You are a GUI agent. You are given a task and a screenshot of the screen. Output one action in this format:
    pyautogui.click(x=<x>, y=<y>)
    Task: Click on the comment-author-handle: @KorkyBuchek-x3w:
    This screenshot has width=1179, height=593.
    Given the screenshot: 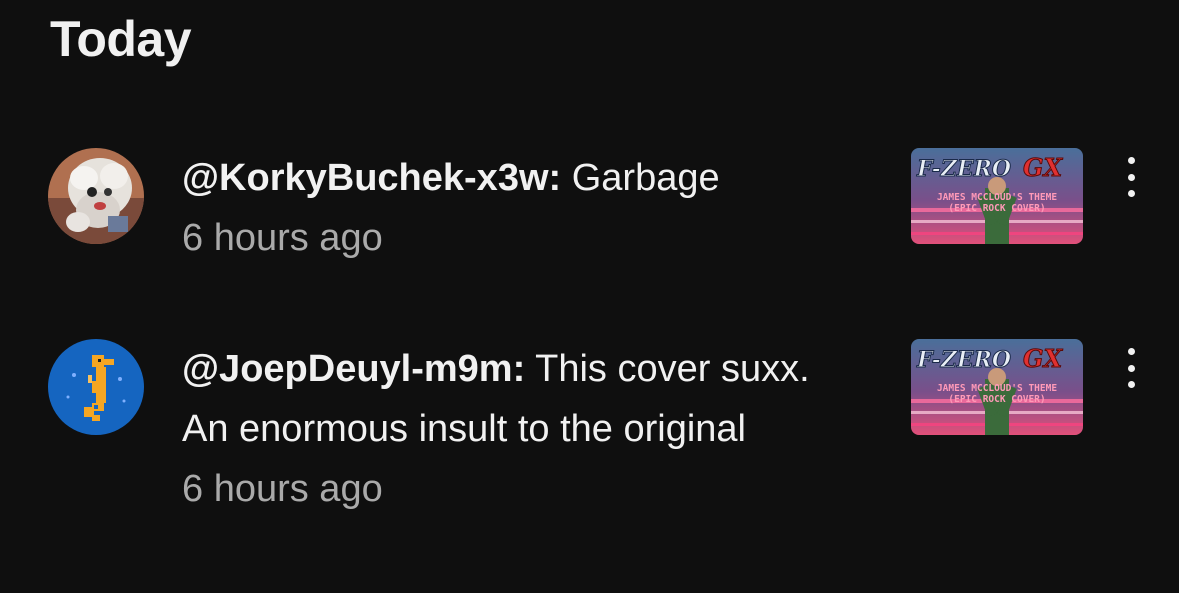 What is the action you would take?
    pyautogui.click(x=372, y=178)
    